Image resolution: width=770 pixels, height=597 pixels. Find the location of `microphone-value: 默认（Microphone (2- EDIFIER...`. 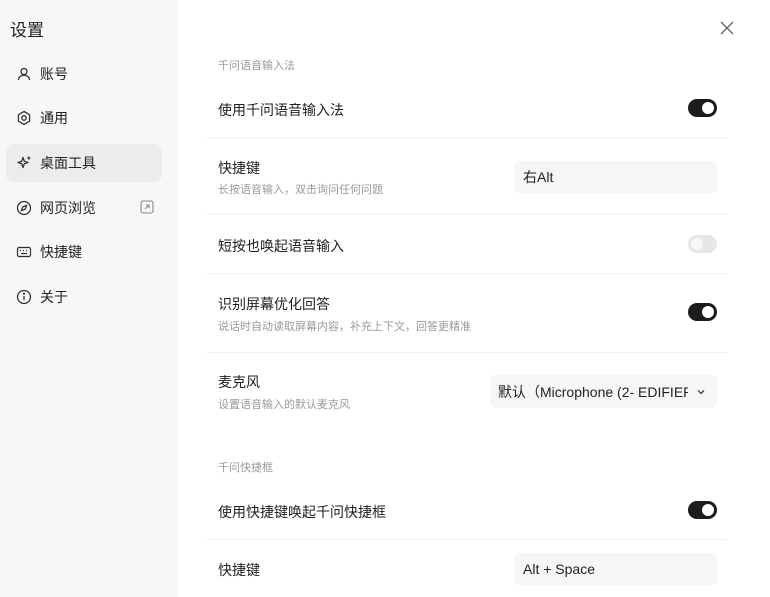

microphone-value: 默认（Microphone (2- EDIFIER... is located at coordinates (593, 391).